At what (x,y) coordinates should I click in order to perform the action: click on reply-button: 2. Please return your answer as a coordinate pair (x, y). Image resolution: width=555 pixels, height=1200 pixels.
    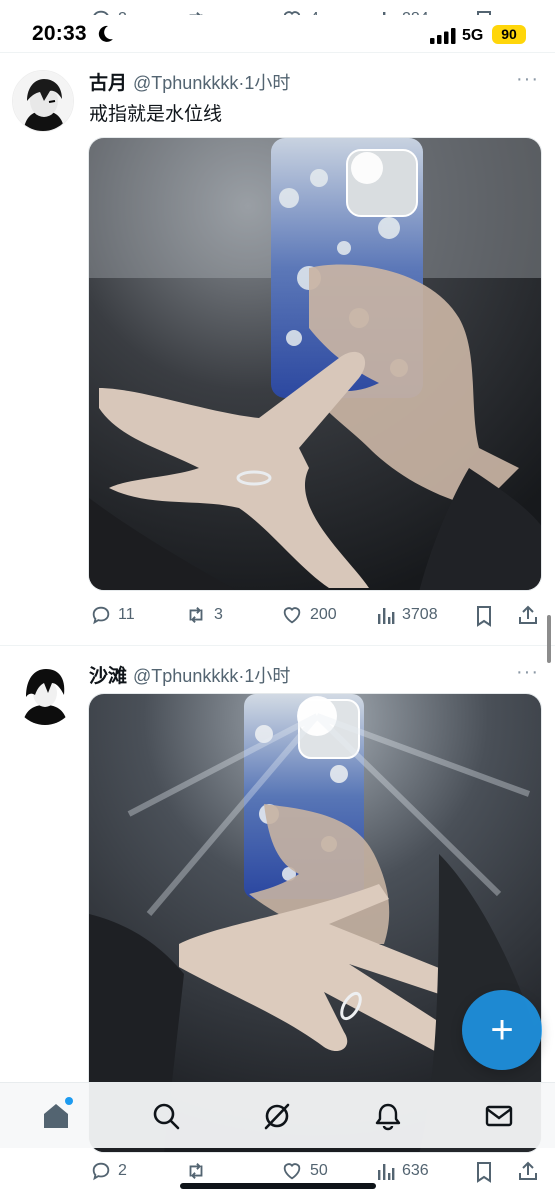
    Looking at the image, I should click on (108, 1171).